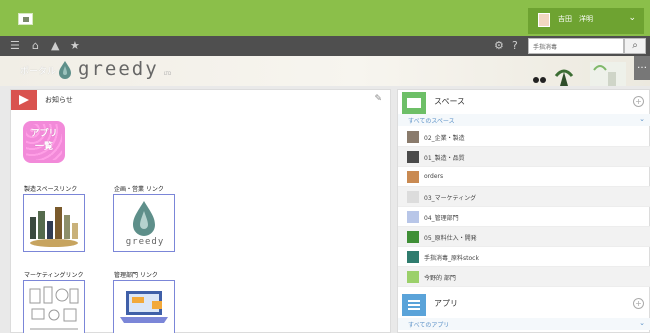 The width and height of the screenshot is (650, 333). I want to click on star-icon: ★, so click(75, 45).